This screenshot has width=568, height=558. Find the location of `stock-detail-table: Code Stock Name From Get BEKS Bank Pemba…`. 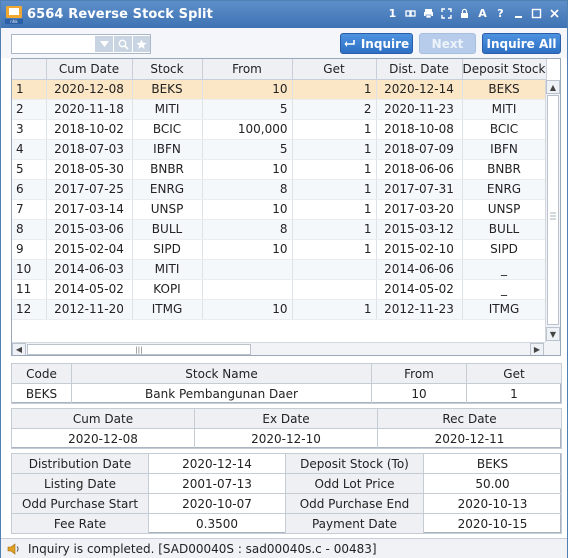

stock-detail-table: Code Stock Name From Get BEKS Bank Pemba… is located at coordinates (286, 383).